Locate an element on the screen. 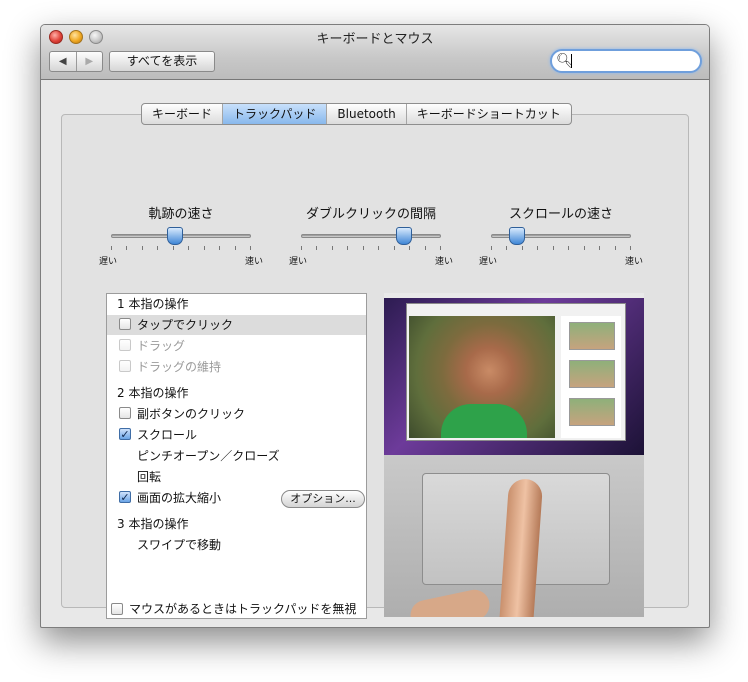 This screenshot has width=748, height=682. preview-app-window is located at coordinates (516, 372).